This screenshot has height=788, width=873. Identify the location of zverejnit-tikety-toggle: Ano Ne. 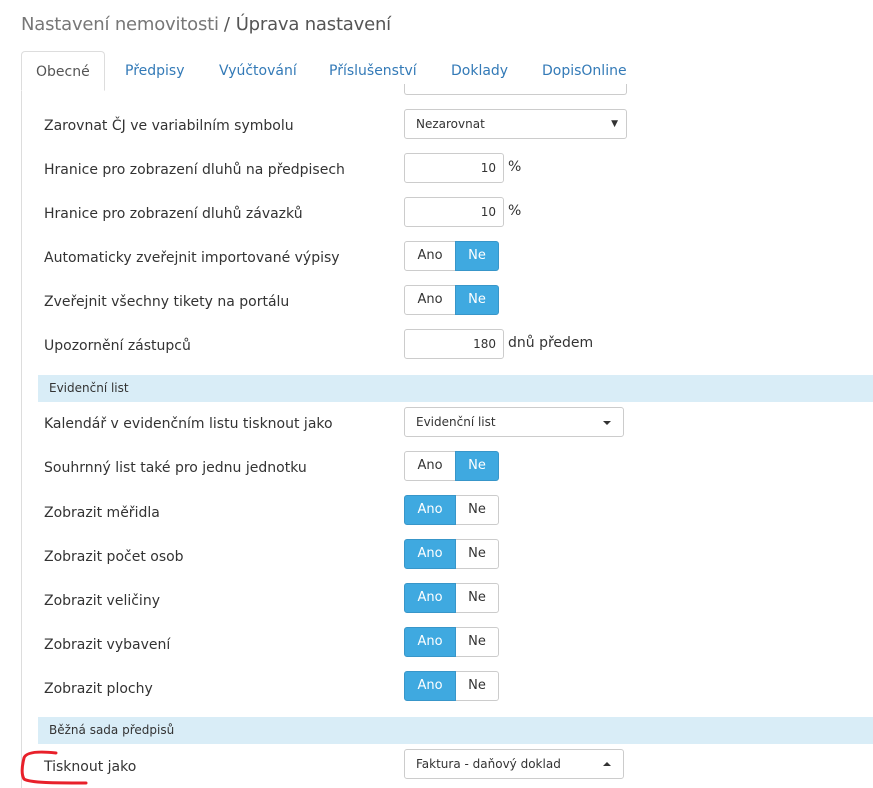
(451, 300).